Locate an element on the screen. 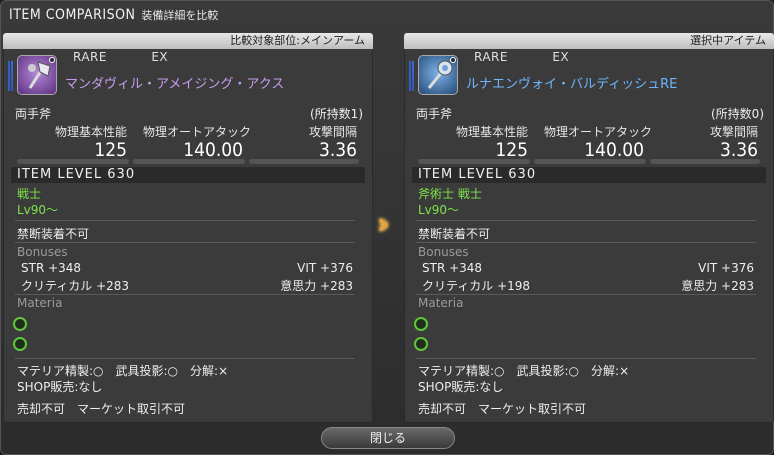 The image size is (774, 455). item-name: マンダヴィル・アメイジング・アクス is located at coordinates (175, 84).